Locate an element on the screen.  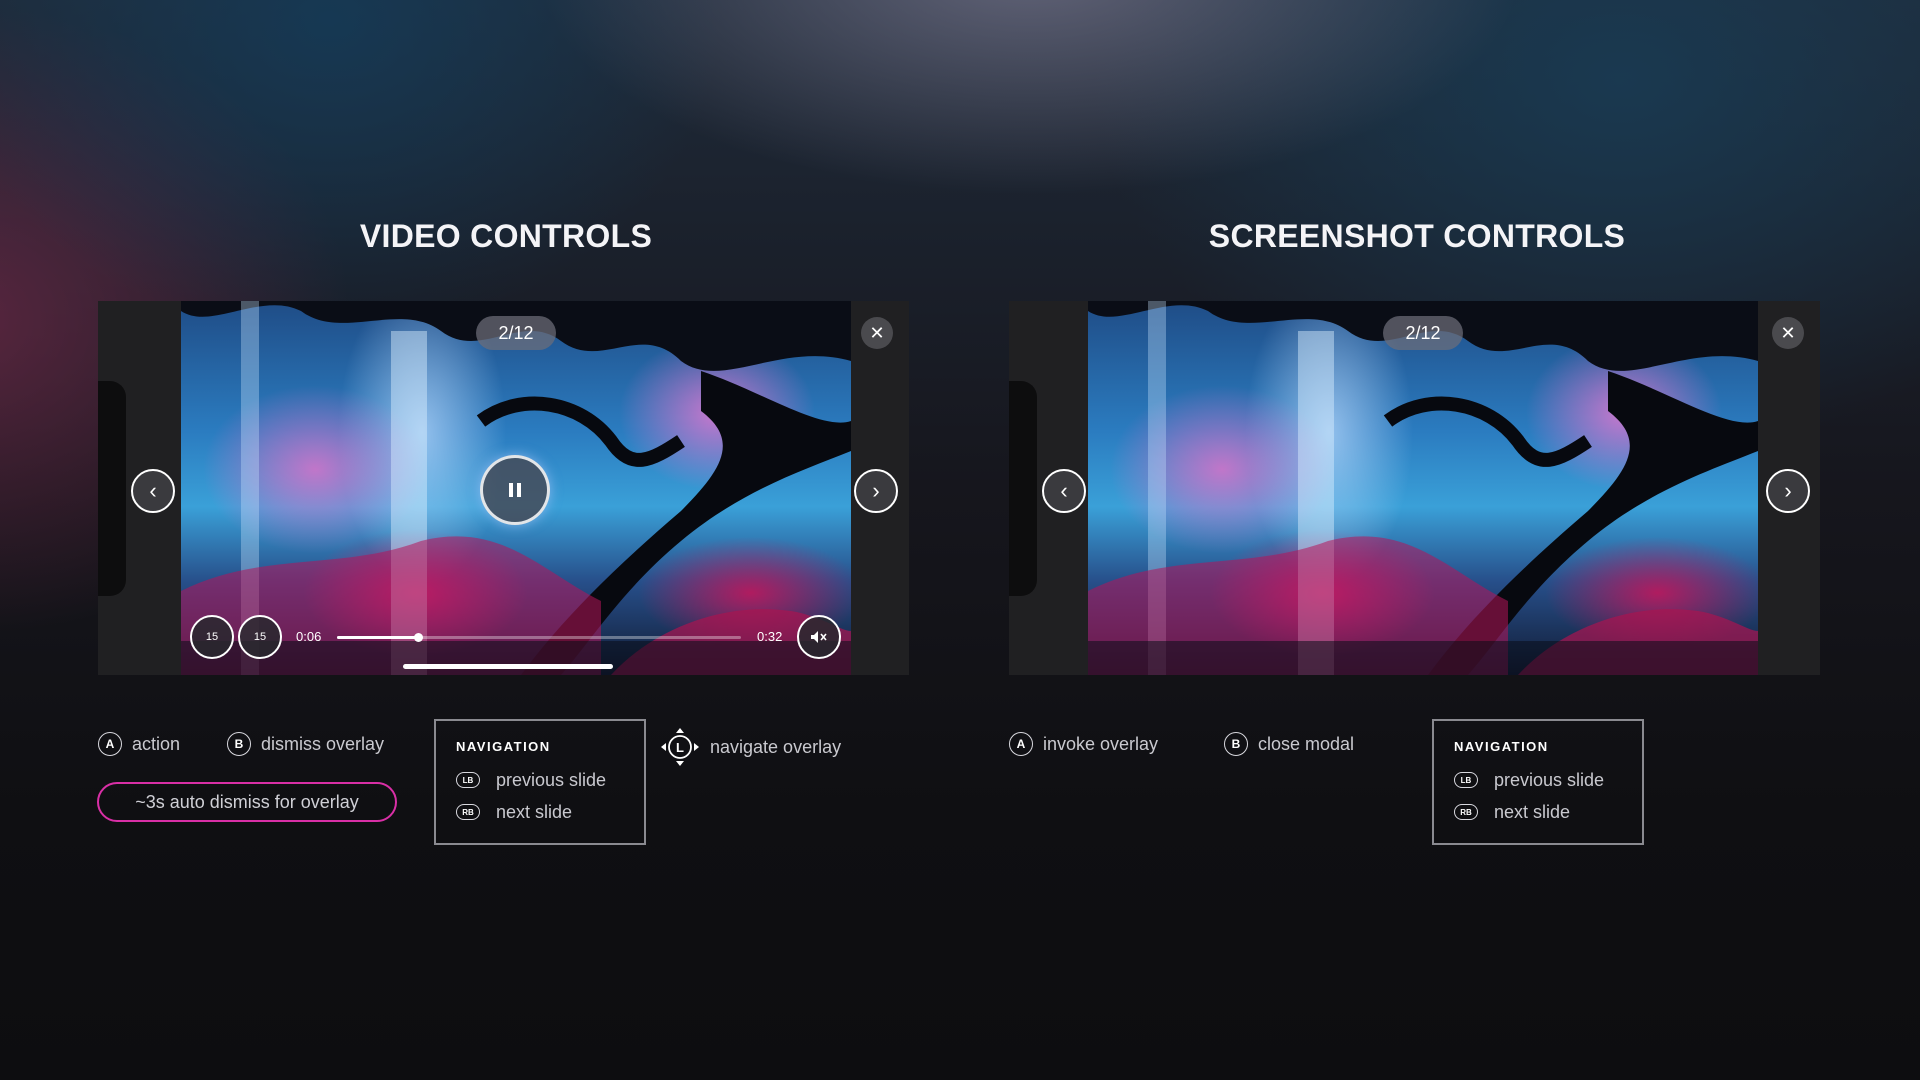
mute-button is located at coordinates (819, 637).